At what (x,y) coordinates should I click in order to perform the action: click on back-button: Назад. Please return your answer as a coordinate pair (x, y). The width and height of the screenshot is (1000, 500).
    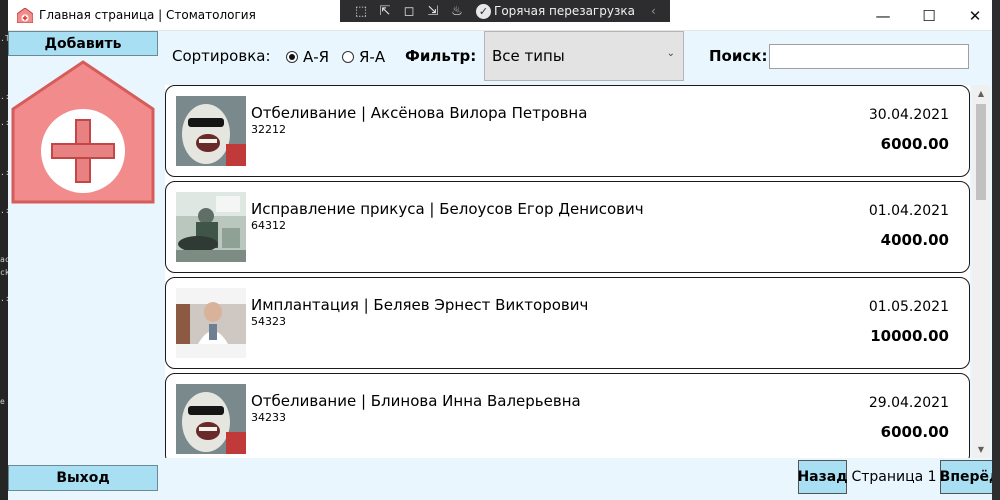
    Looking at the image, I should click on (822, 477).